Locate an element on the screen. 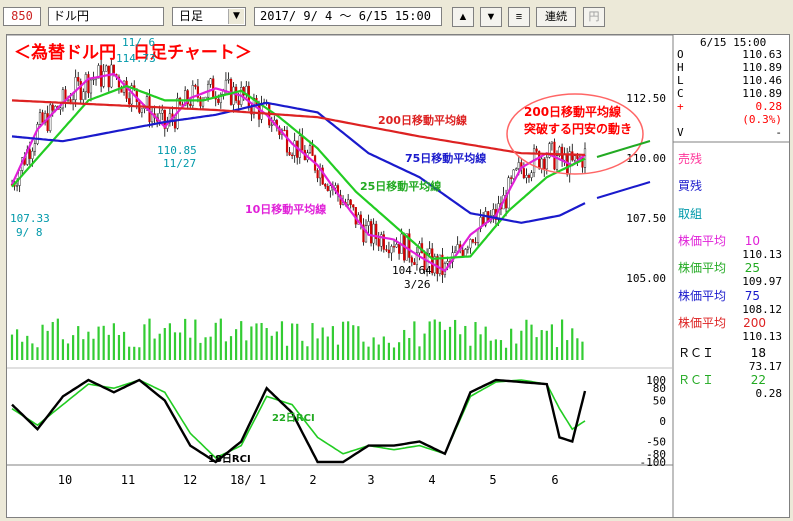  ma10-period: 10 is located at coordinates (752, 241).